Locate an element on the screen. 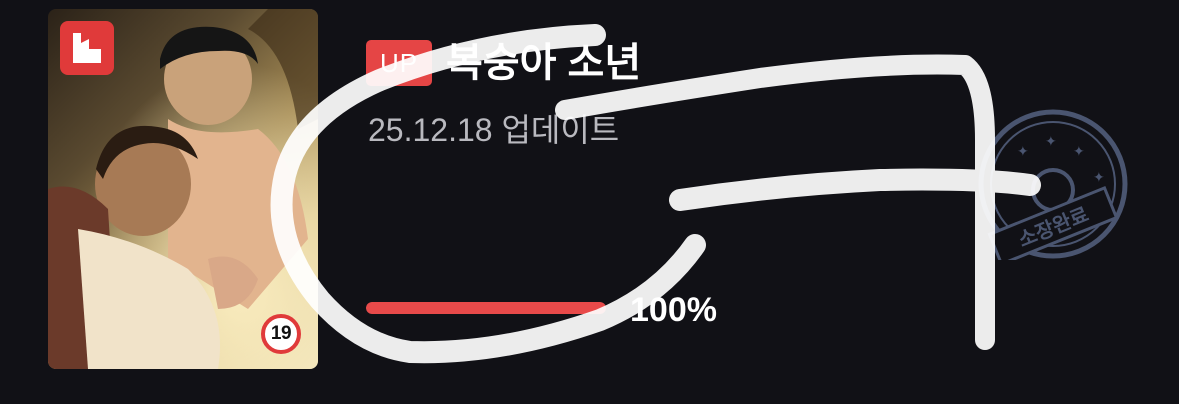 This screenshot has height=404, width=1179. progress-bar is located at coordinates (486, 308).